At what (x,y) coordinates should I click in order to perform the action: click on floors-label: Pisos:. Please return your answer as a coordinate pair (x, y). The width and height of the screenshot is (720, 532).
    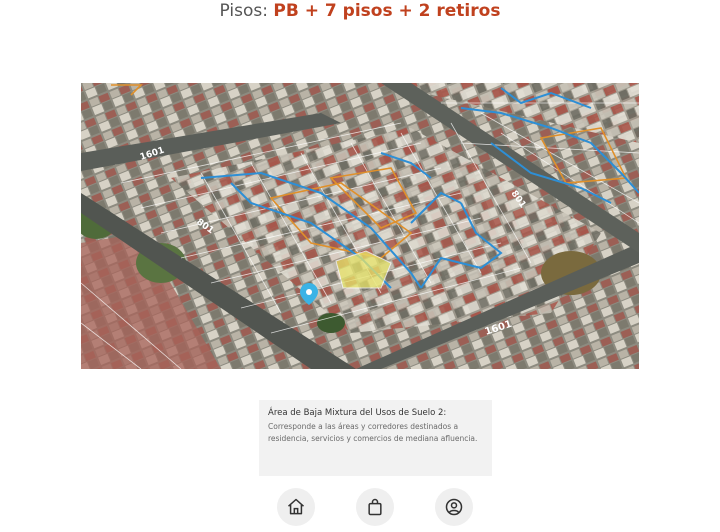
    Looking at the image, I should click on (246, 11).